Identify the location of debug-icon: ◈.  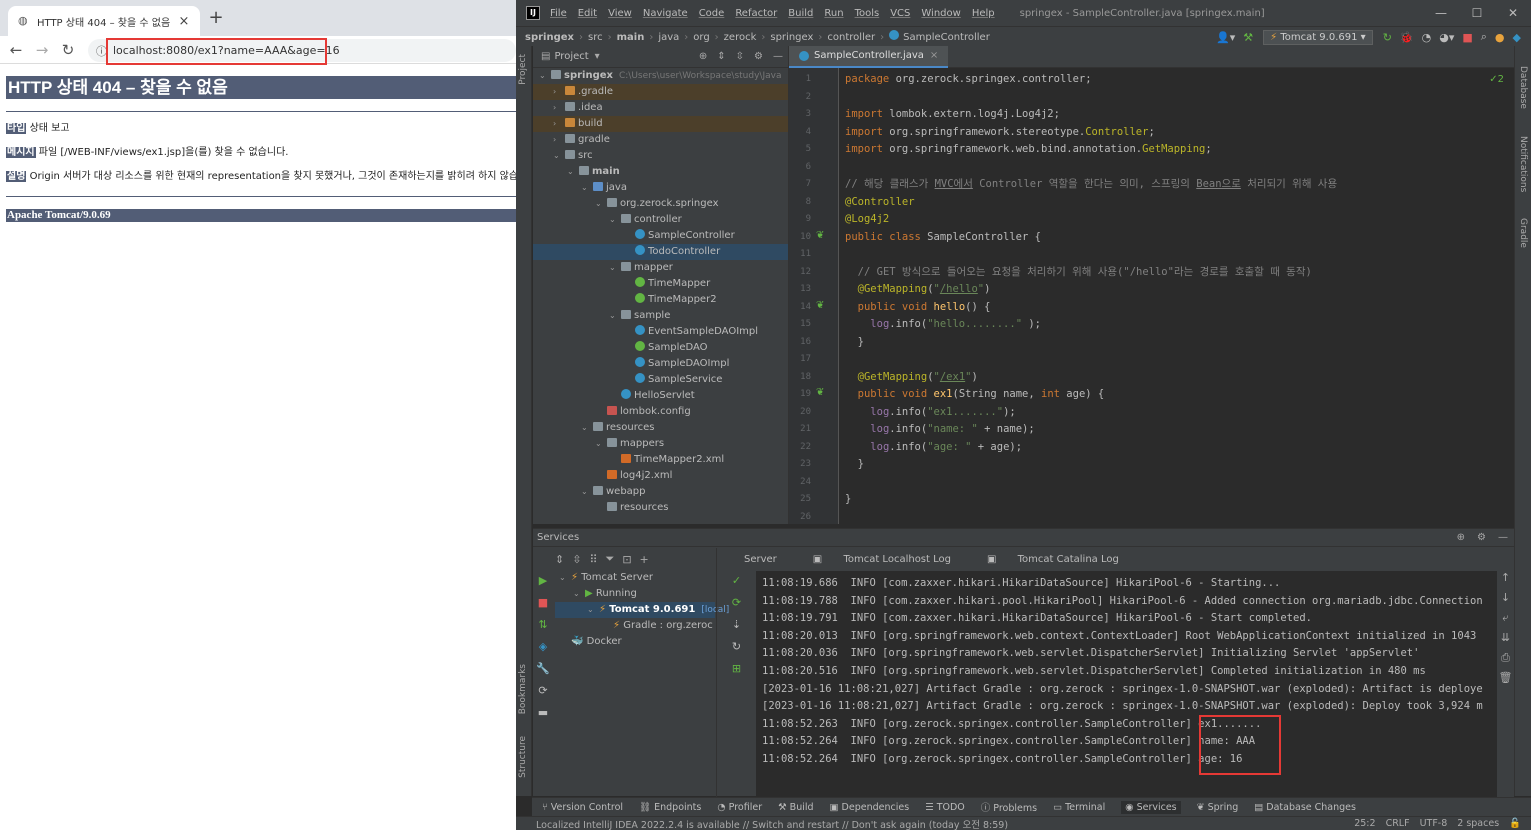
(543, 647).